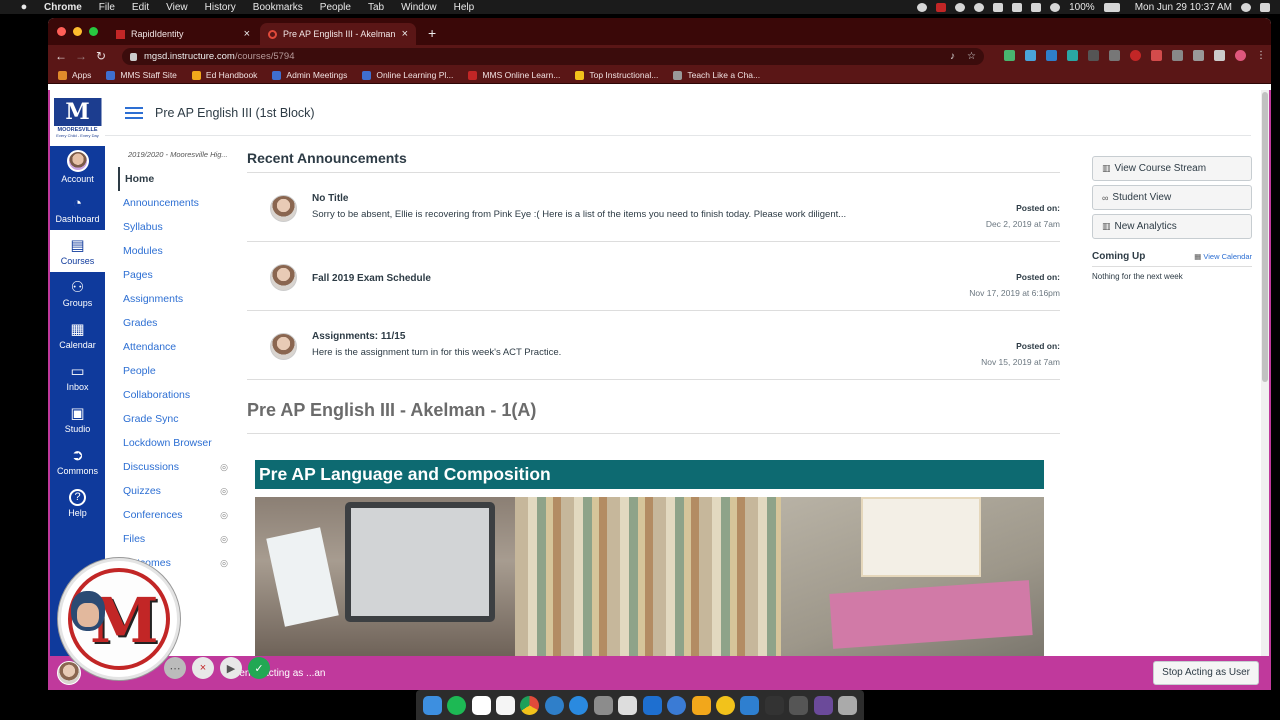 This screenshot has width=1280, height=720. Describe the element at coordinates (61, 56) in the screenshot. I see `back-icon: ←` at that location.